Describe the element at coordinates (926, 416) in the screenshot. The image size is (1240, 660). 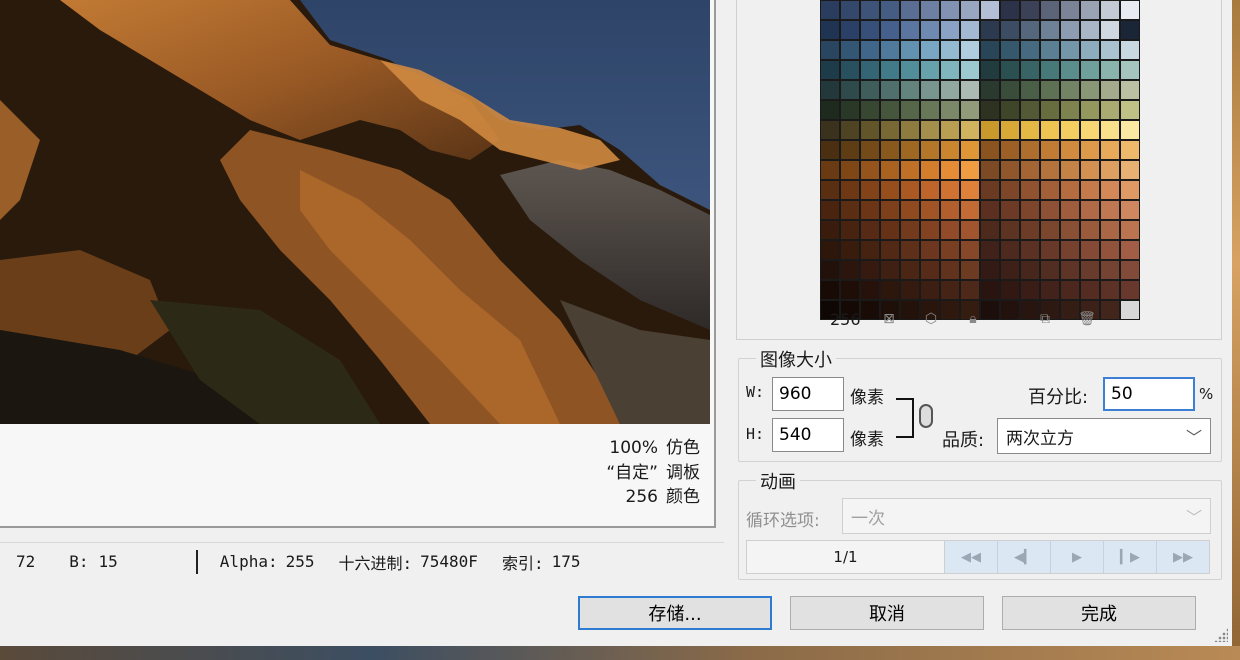
I see `link-chain-icon` at that location.